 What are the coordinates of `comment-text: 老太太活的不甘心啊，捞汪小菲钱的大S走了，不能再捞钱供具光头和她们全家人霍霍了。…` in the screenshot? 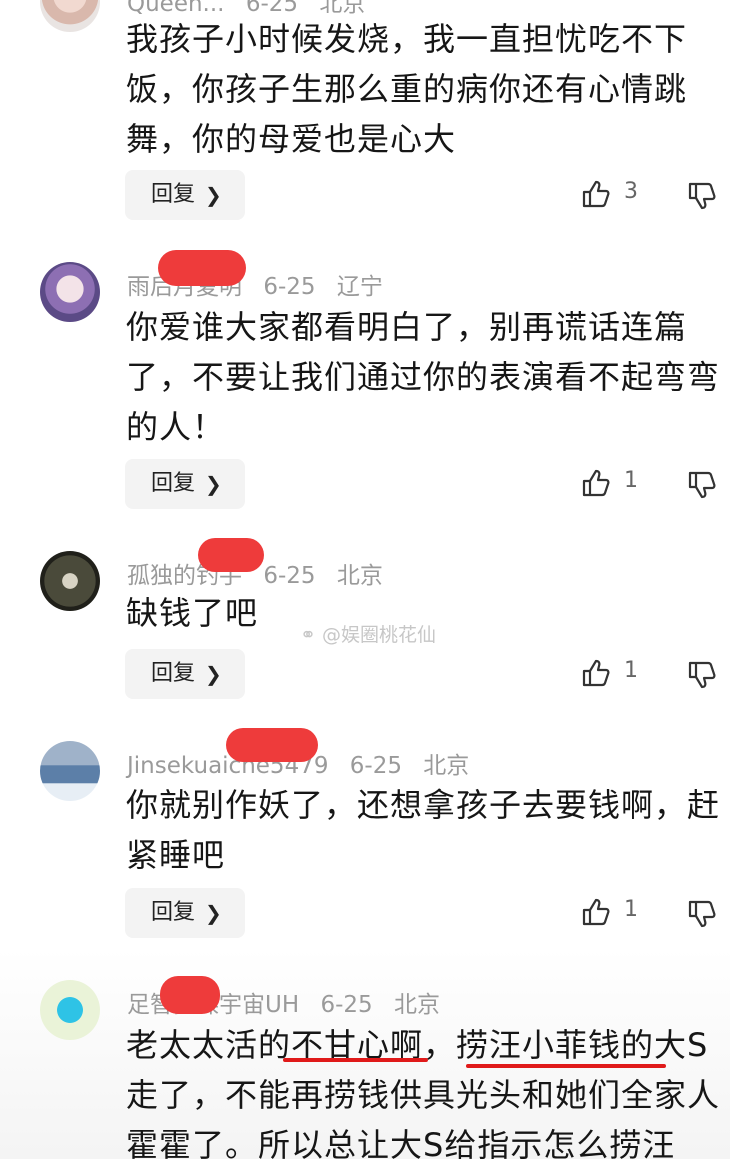 It's located at (423, 1095).